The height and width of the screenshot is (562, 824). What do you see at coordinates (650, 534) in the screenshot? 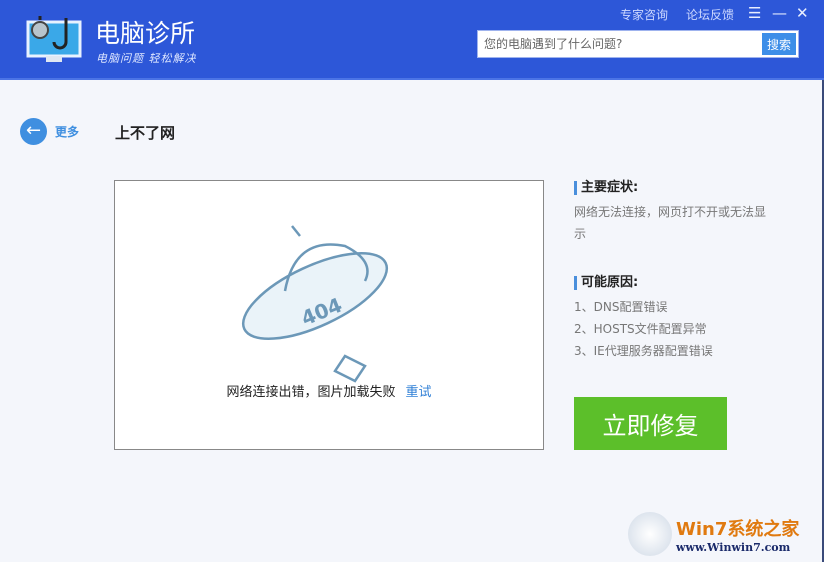
I see `windows-logo-icon` at bounding box center [650, 534].